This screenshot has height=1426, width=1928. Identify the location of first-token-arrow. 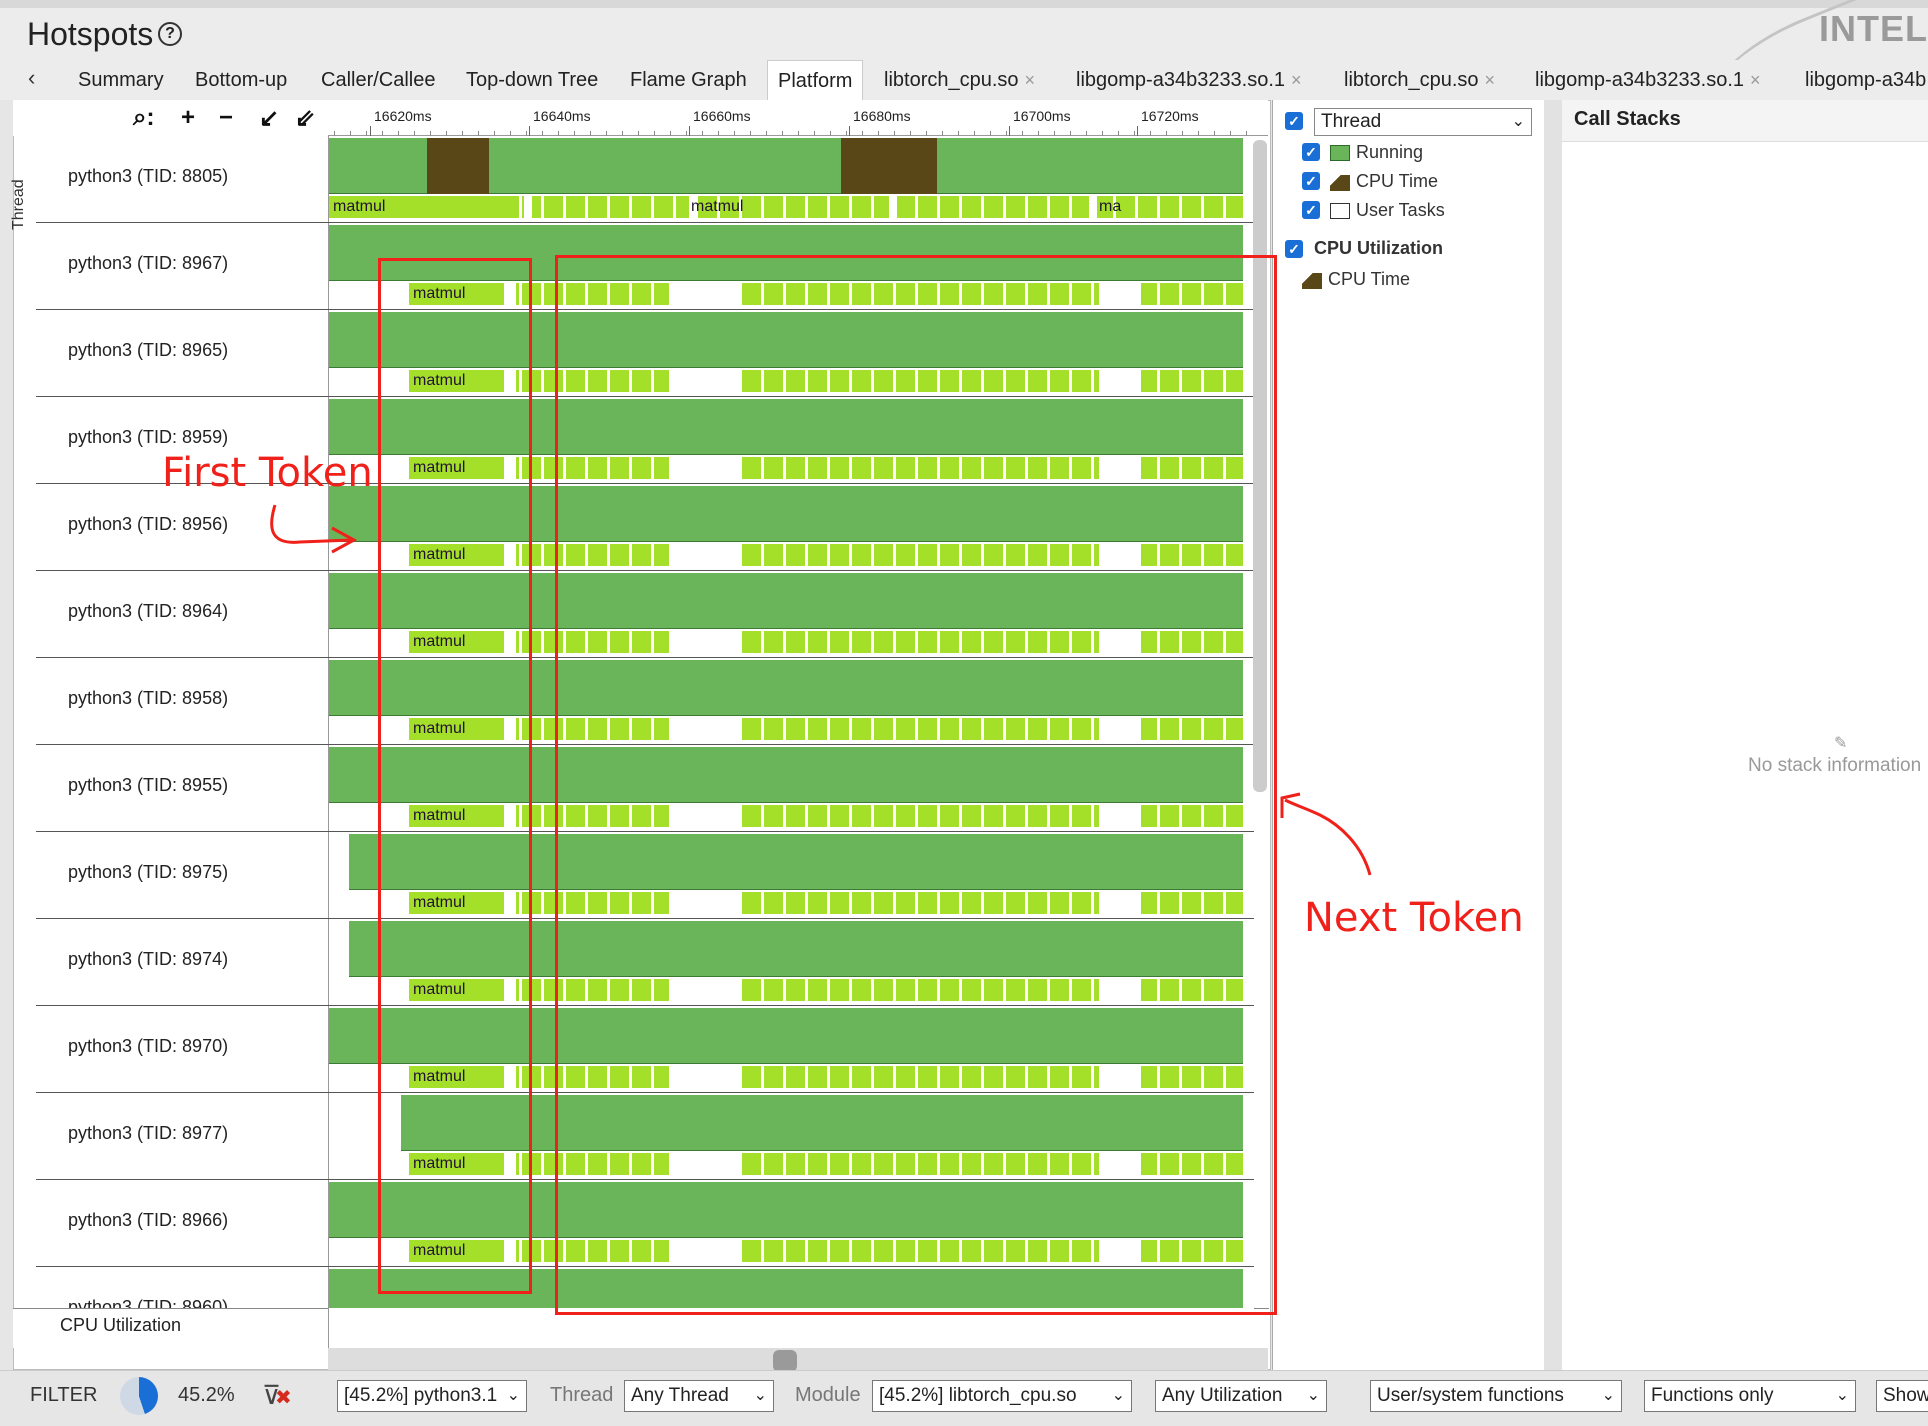
(311, 524).